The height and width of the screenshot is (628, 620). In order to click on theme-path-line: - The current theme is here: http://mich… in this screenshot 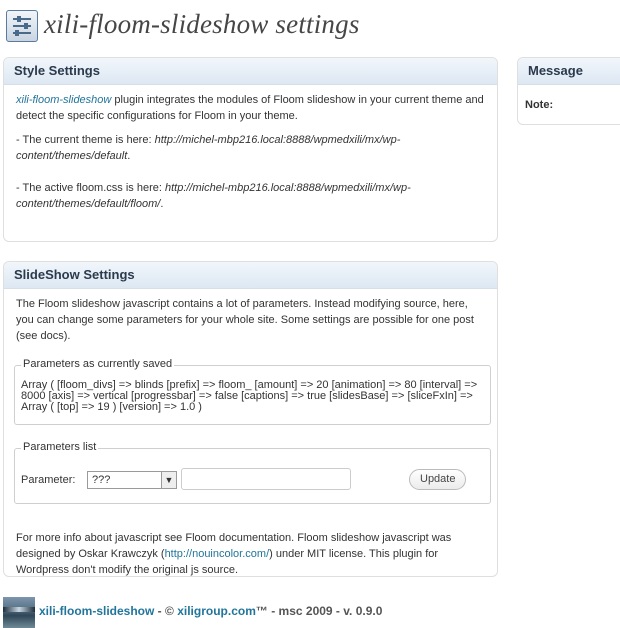, I will do `click(250, 148)`.